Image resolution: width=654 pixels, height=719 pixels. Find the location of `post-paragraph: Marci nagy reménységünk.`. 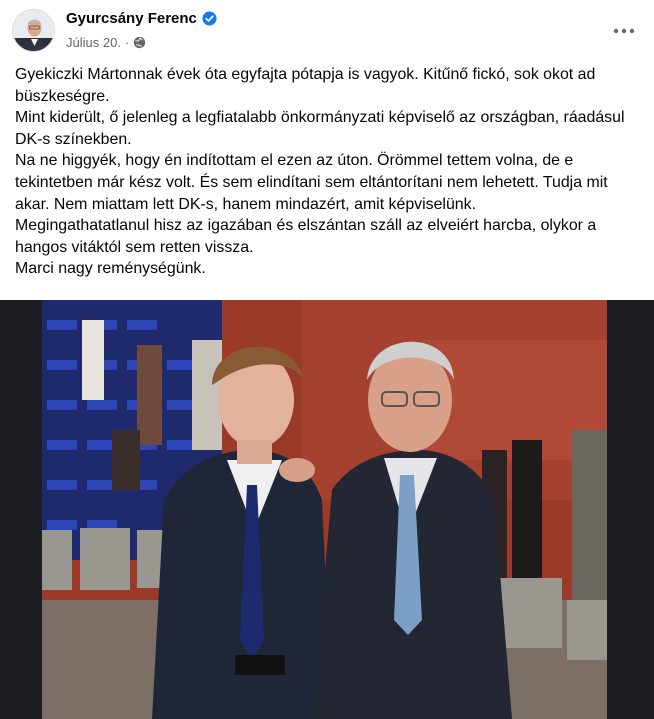

post-paragraph: Marci nagy reménységünk. is located at coordinates (110, 269).